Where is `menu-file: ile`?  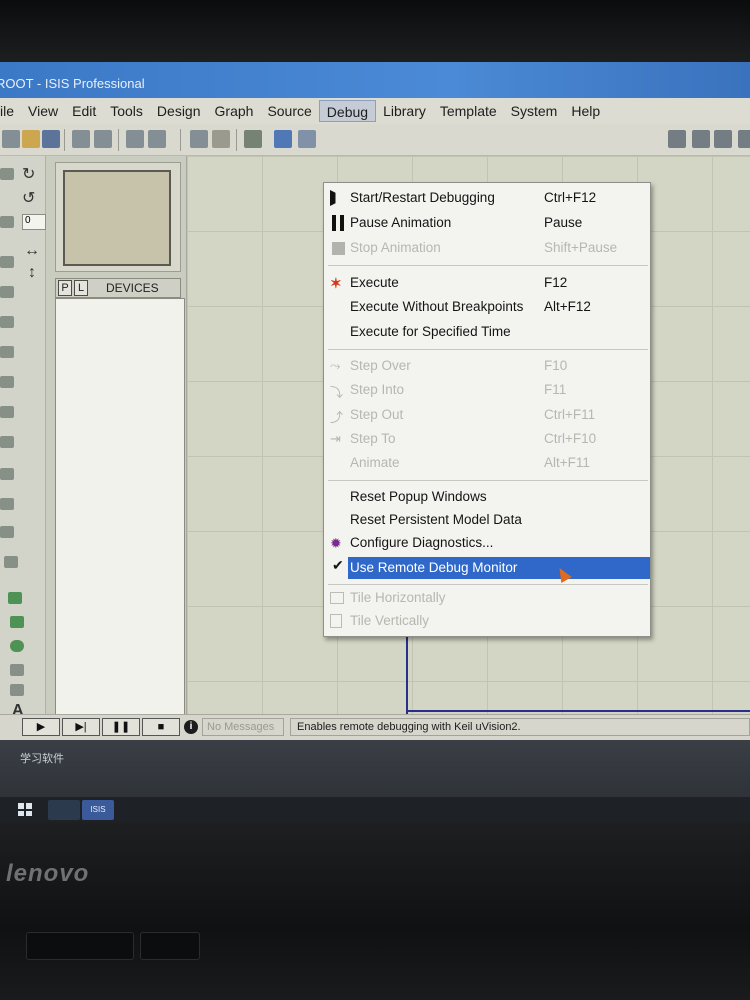
menu-file: ile is located at coordinates (10, 111).